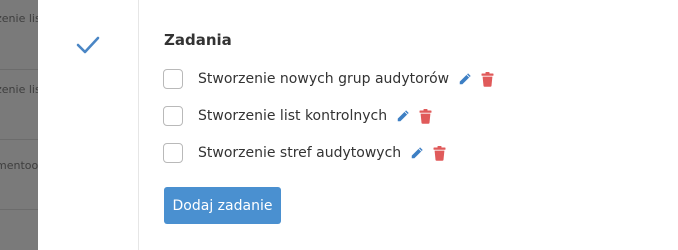 The height and width of the screenshot is (250, 678). I want to click on task-label: Stworzenie list kontrolnych, so click(293, 116).